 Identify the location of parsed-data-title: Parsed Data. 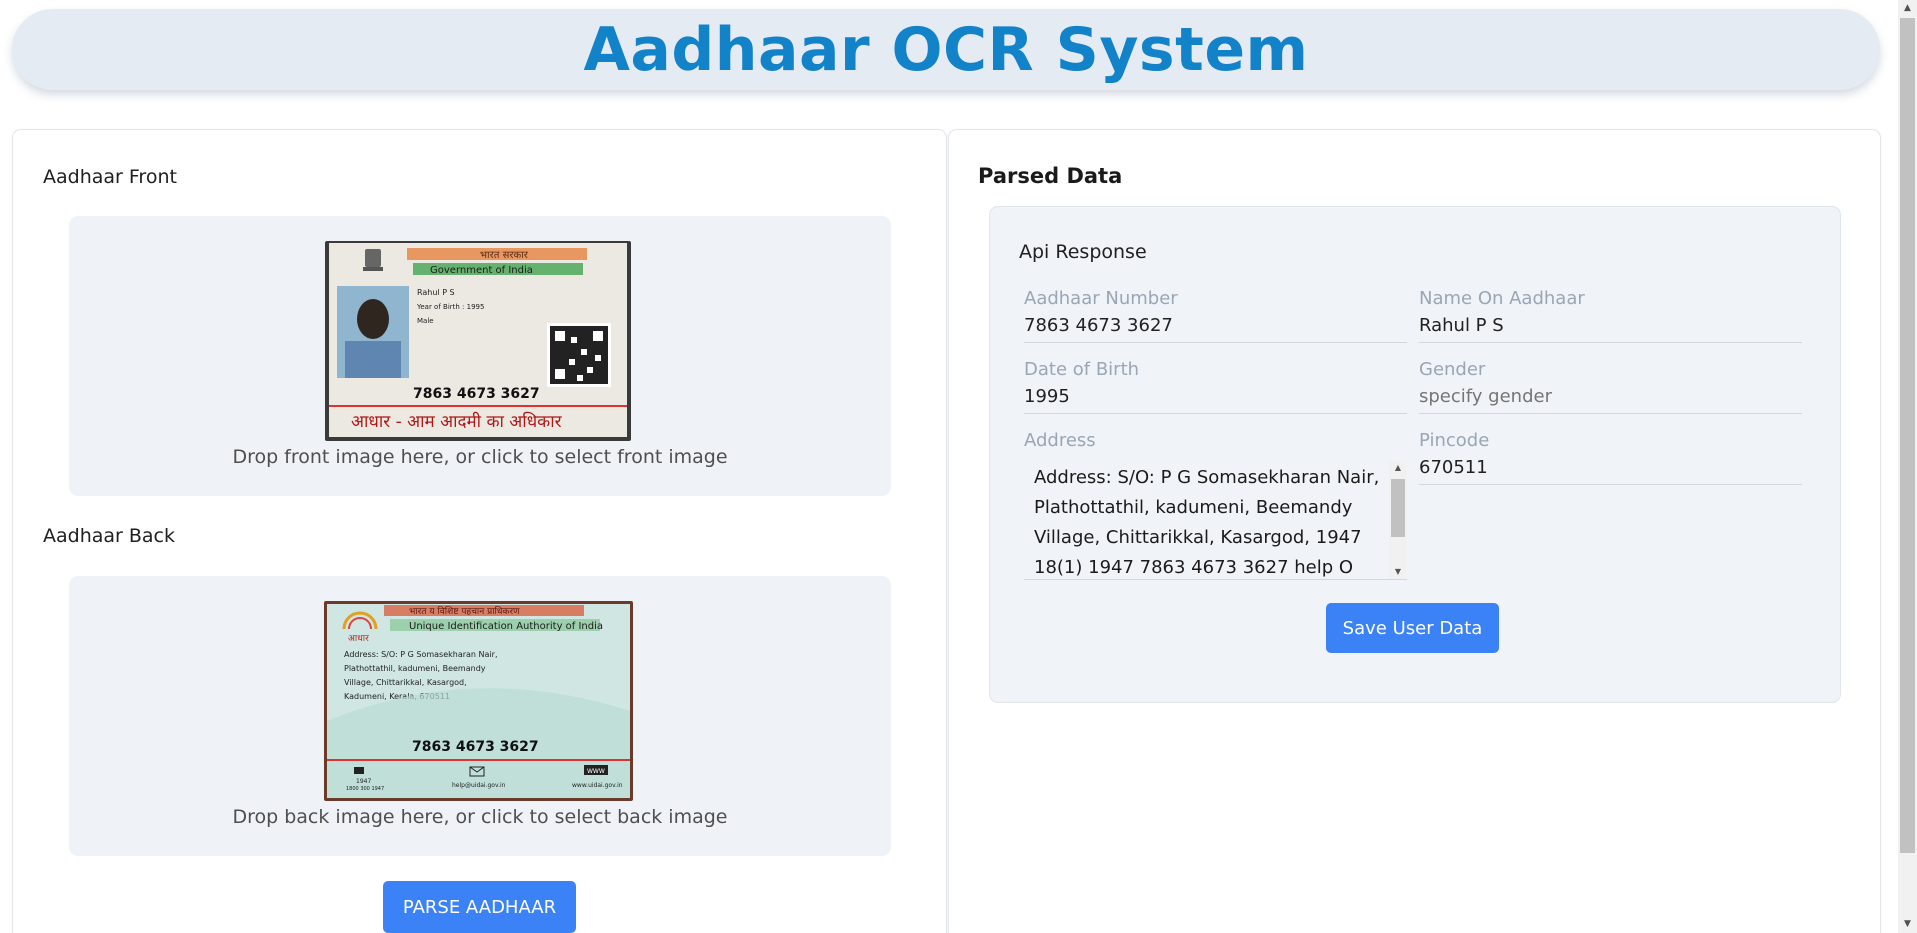
(1050, 176).